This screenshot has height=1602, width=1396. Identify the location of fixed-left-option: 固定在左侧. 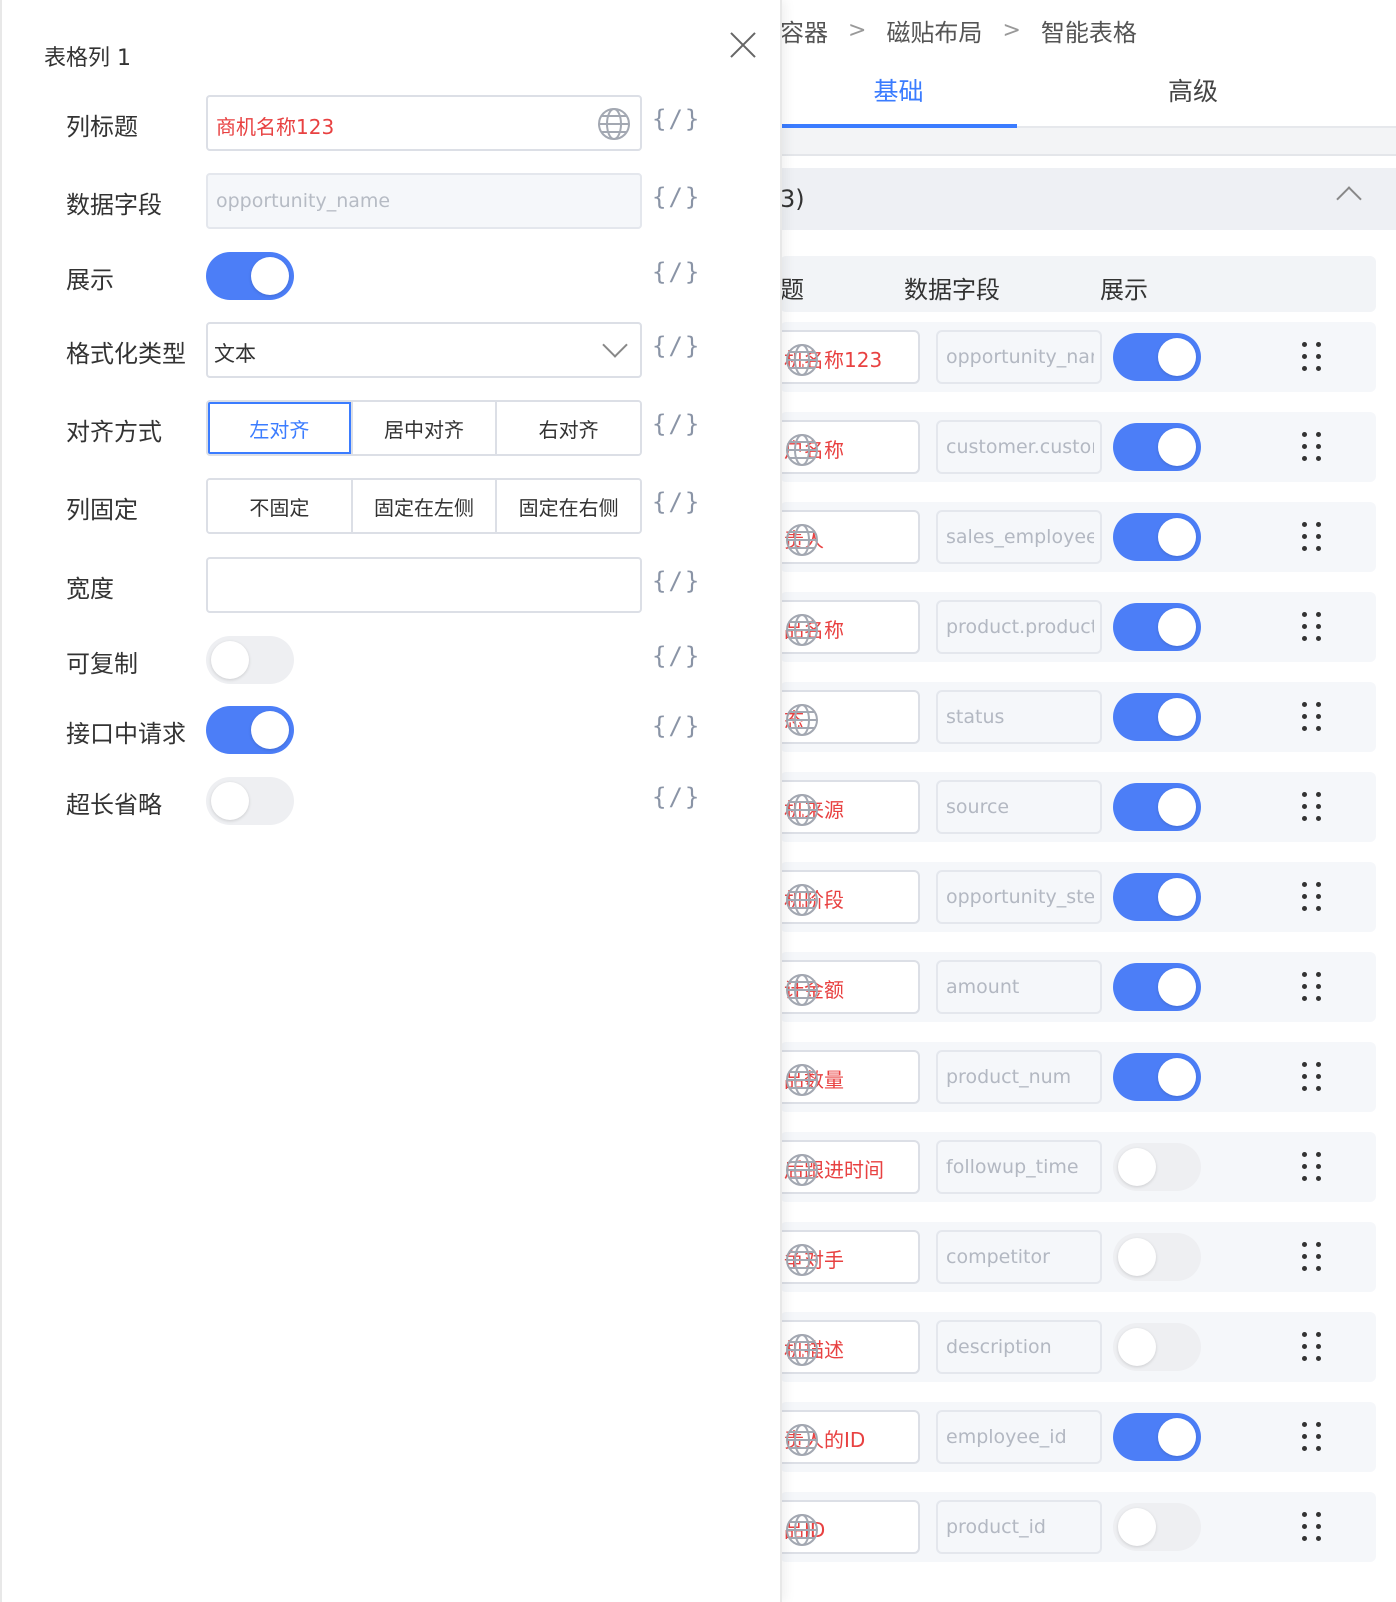
(423, 506).